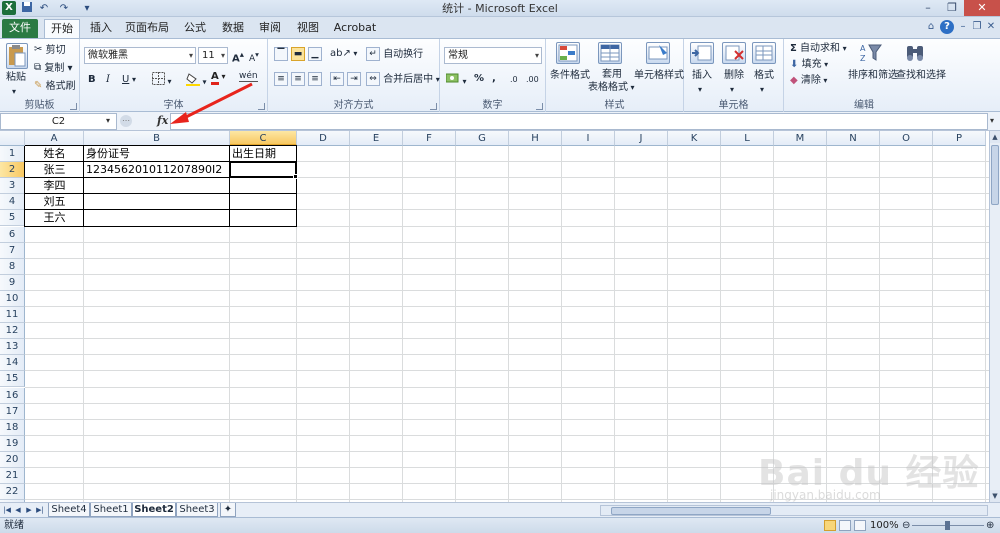 This screenshot has width=1000, height=533. I want to click on sheet-tab-sheet4: Sheet4, so click(69, 510).